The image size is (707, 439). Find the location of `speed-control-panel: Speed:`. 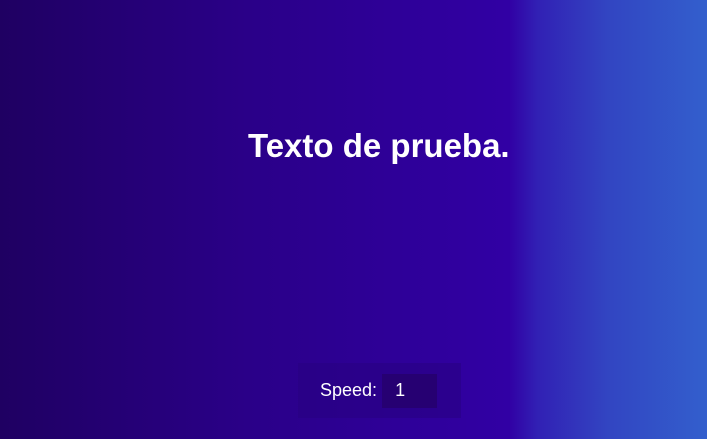

speed-control-panel: Speed: is located at coordinates (379, 390).